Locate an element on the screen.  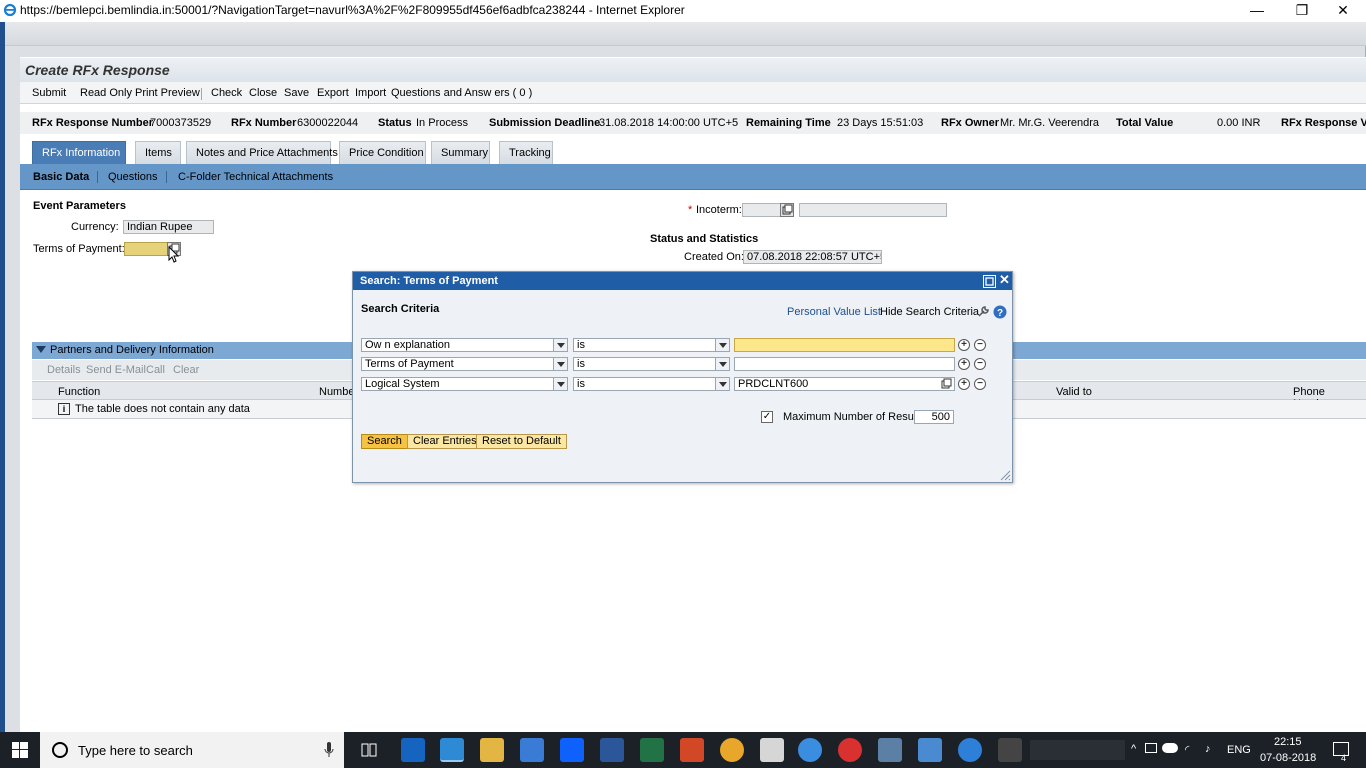
subtab-basic-data: Basic Data is located at coordinates (61, 177).